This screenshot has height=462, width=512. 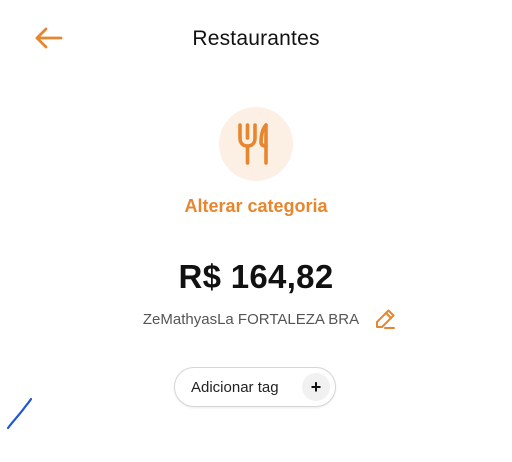 I want to click on pencil-icon, so click(x=386, y=319).